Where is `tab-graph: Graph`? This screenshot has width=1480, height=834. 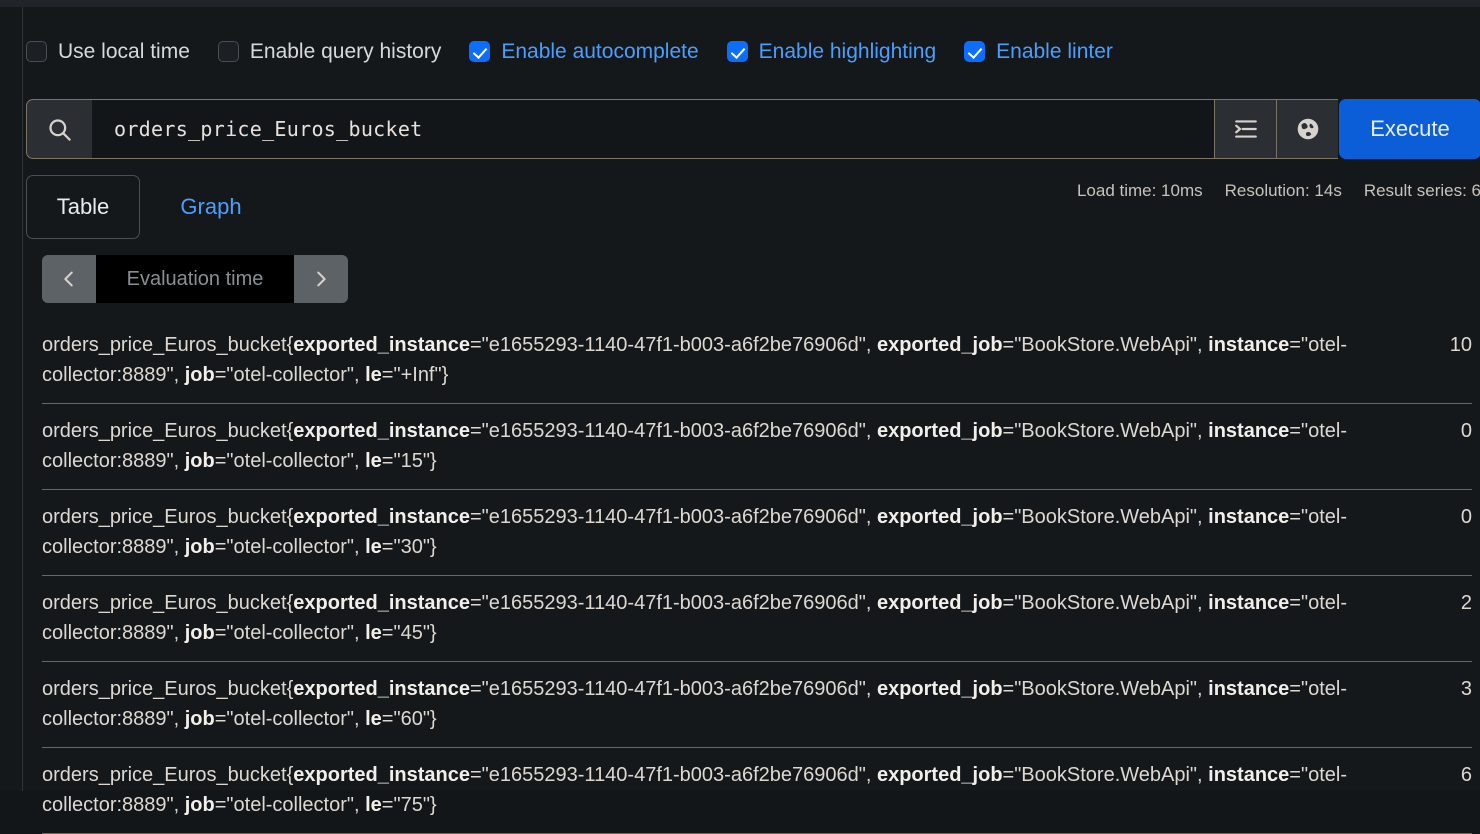 tab-graph: Graph is located at coordinates (211, 207).